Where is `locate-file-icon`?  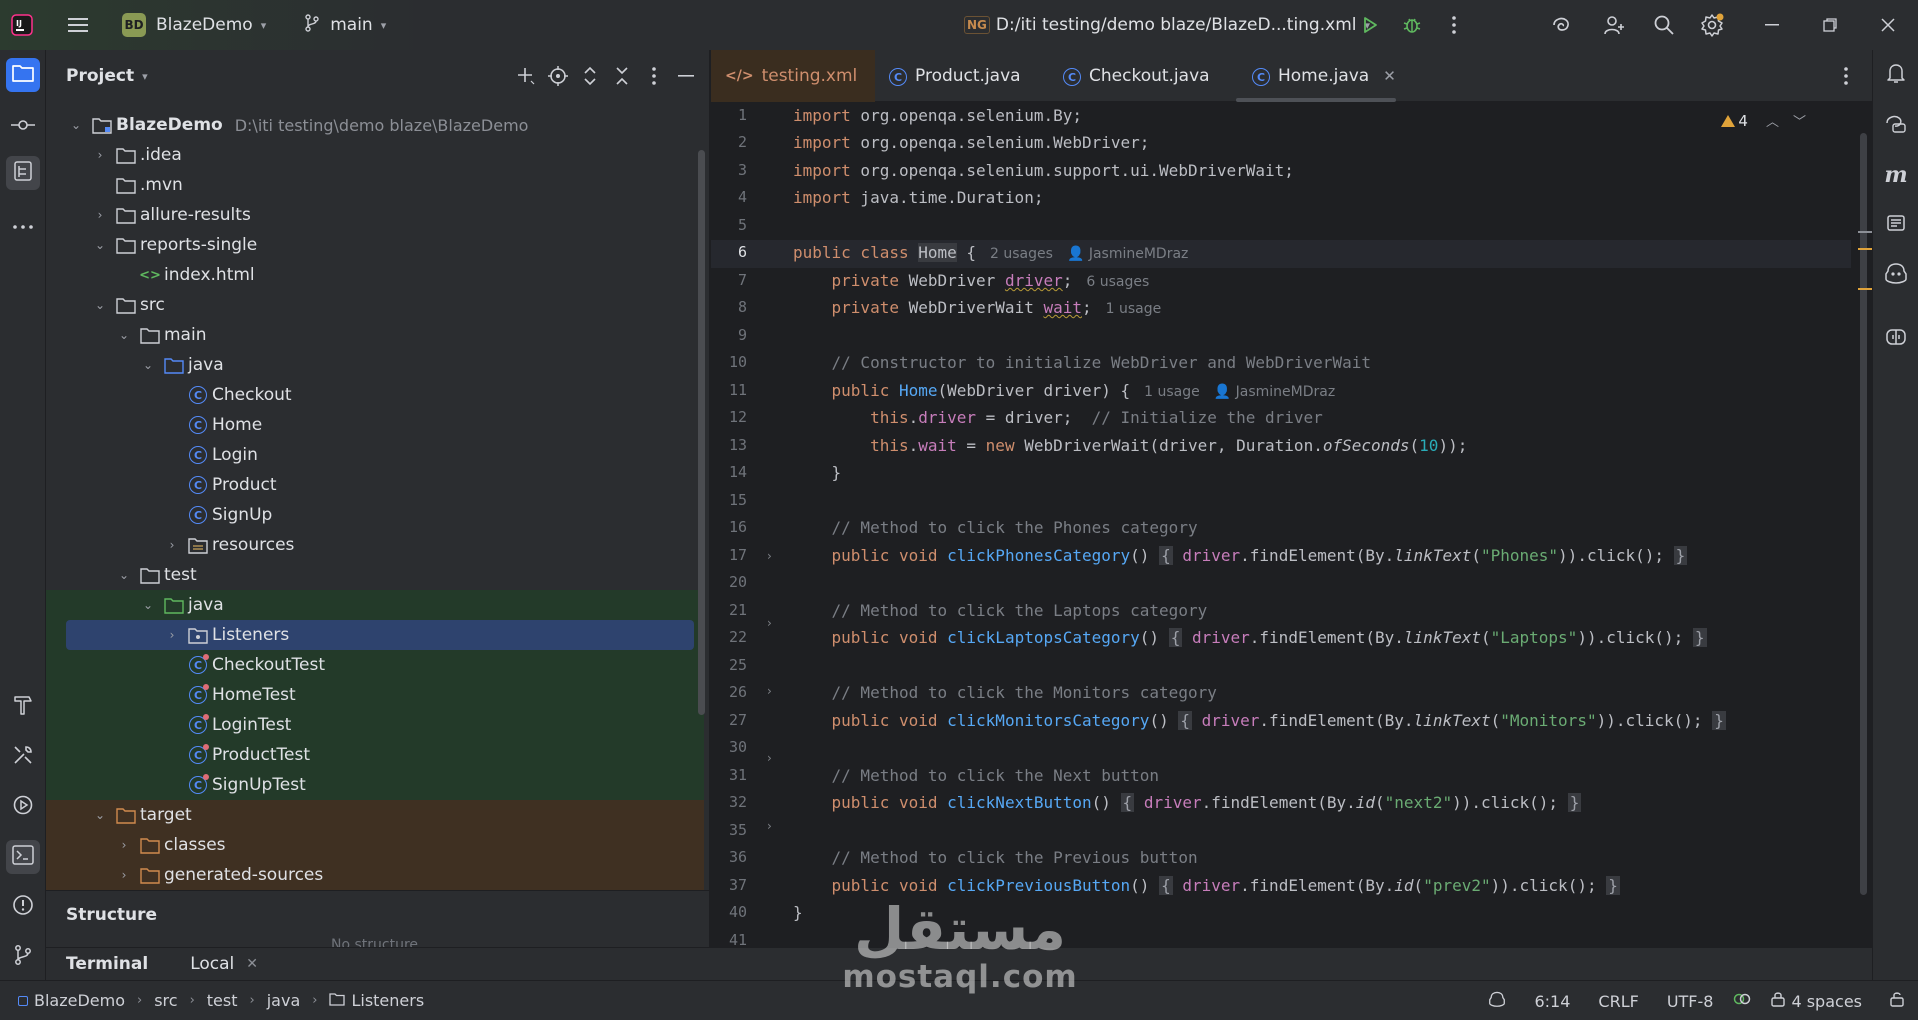 locate-file-icon is located at coordinates (558, 76).